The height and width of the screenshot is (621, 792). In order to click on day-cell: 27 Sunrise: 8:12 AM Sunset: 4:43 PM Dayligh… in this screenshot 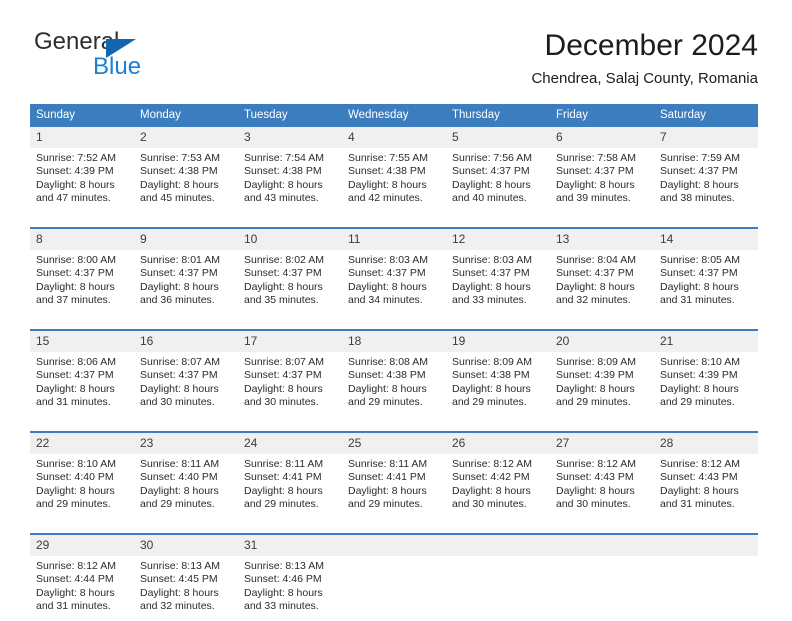, I will do `click(602, 476)`.